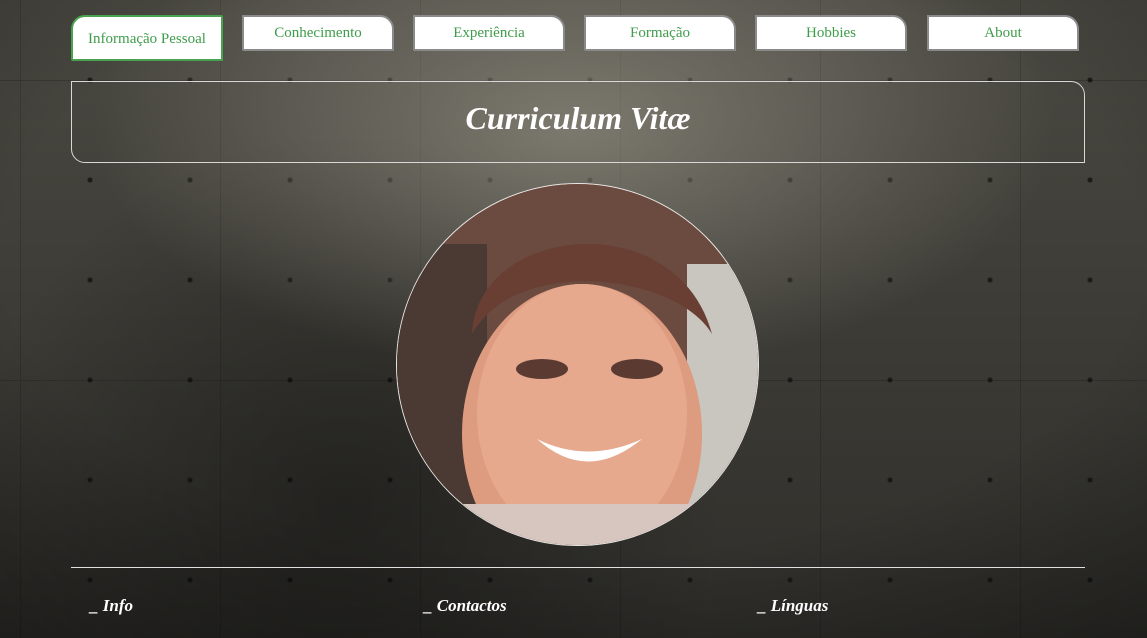 This screenshot has height=638, width=1147. I want to click on tab-experiencia: Experiência, so click(489, 33).